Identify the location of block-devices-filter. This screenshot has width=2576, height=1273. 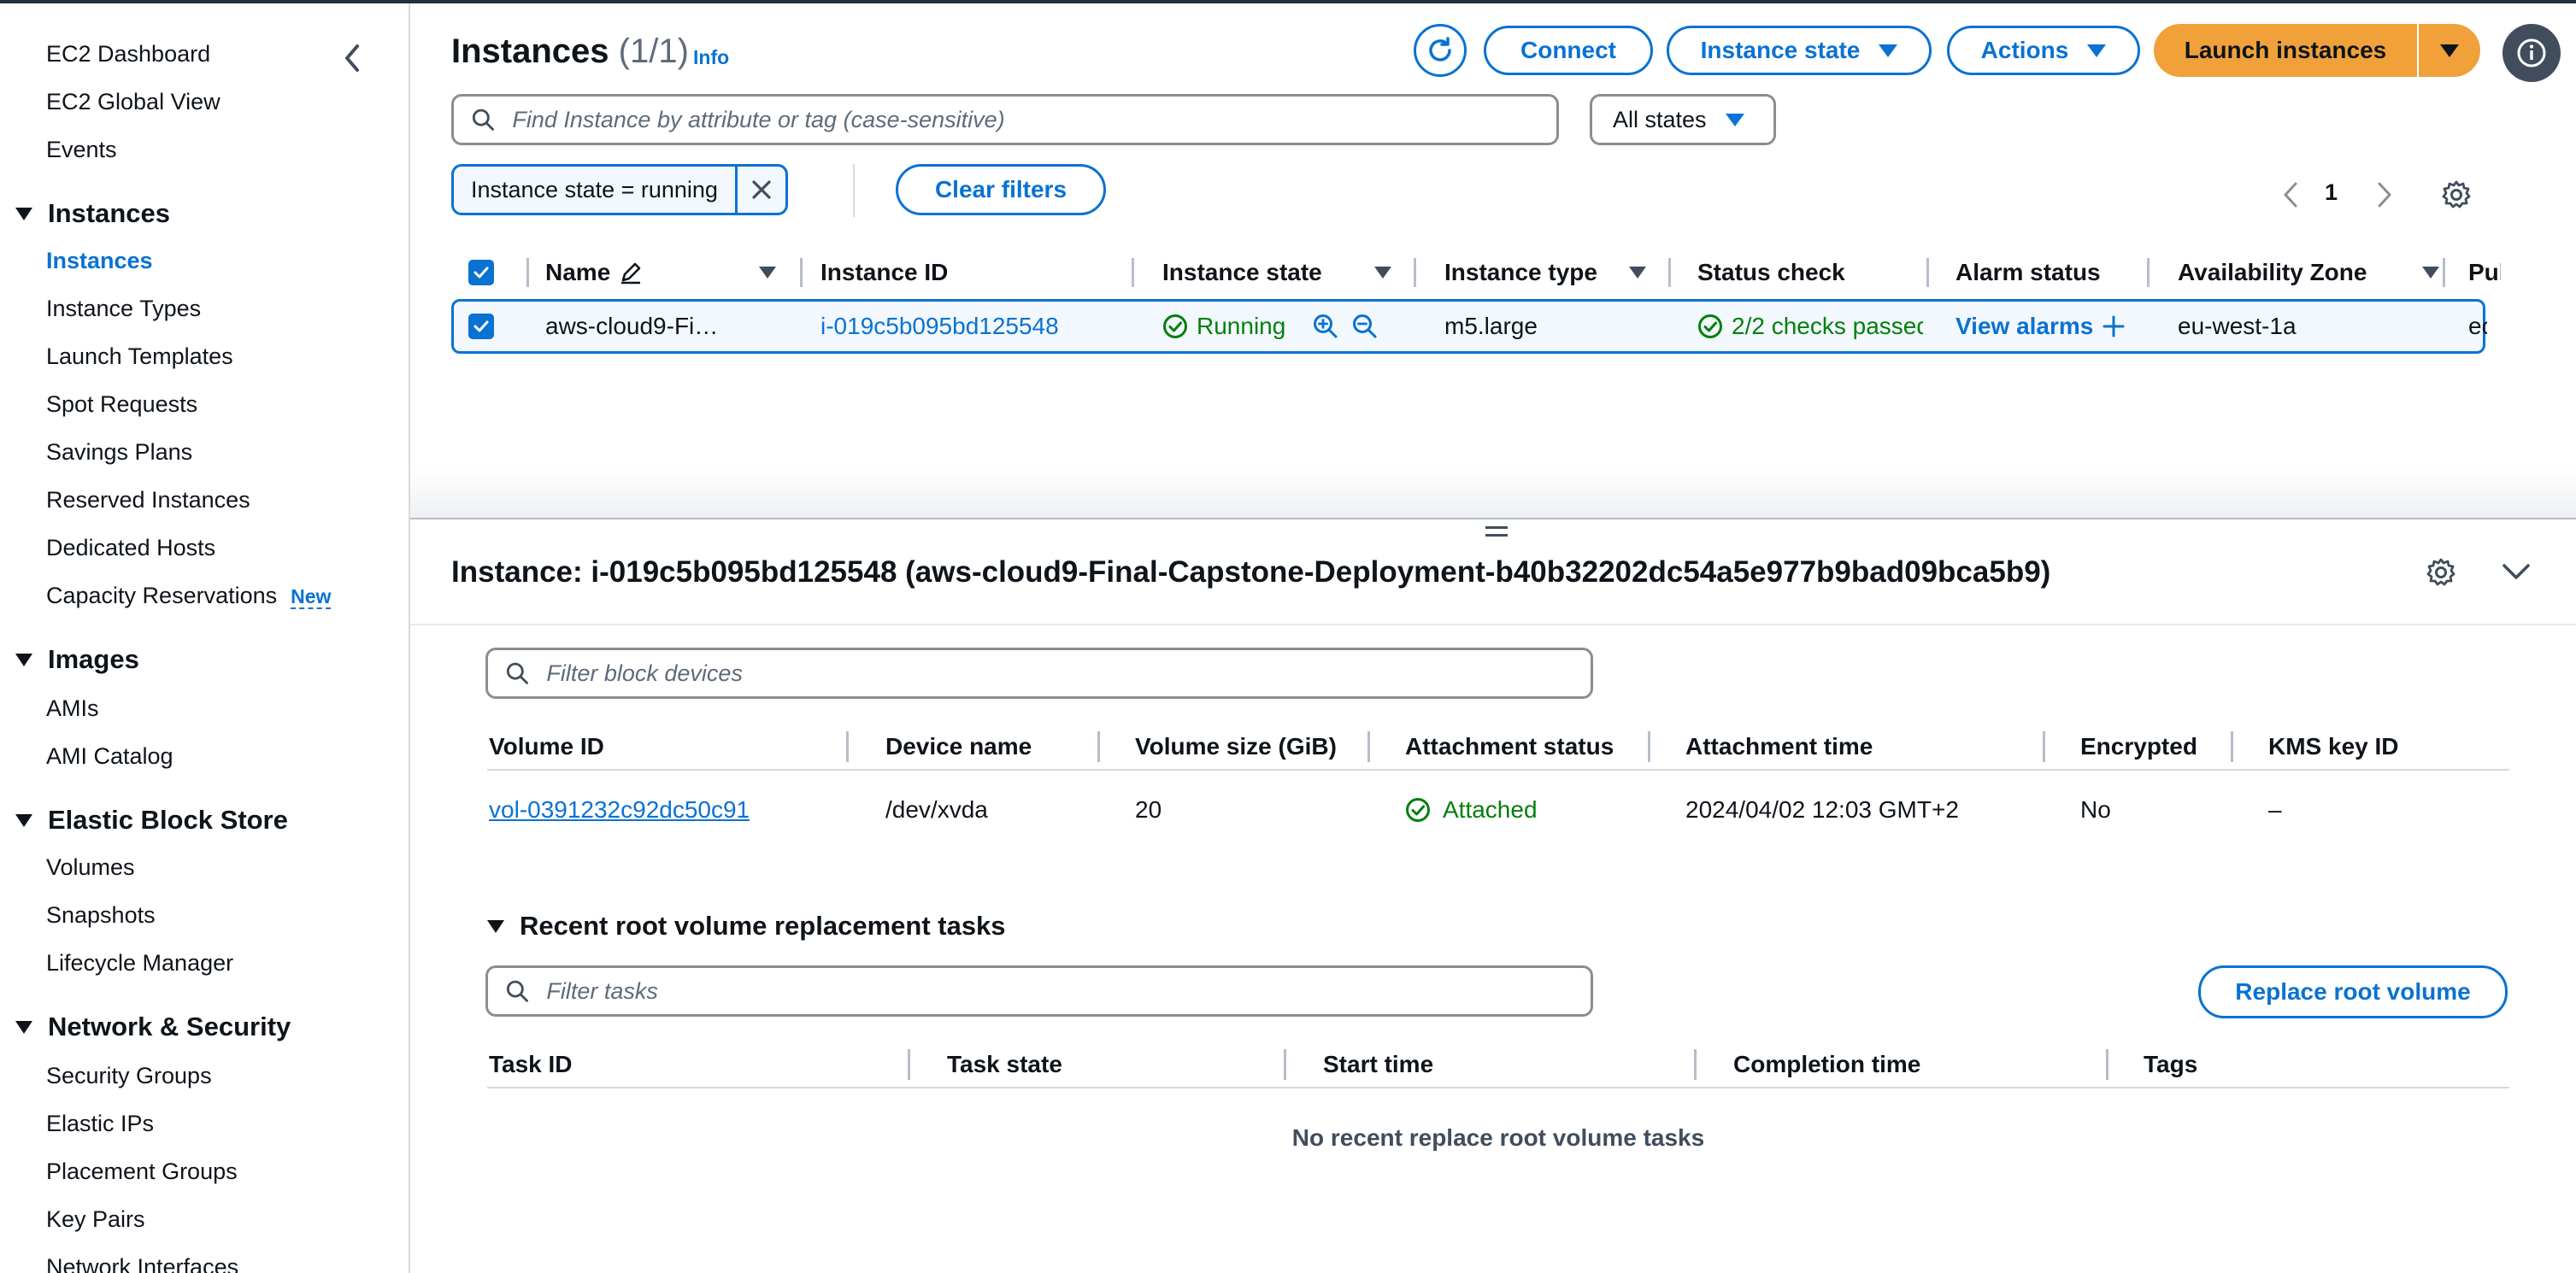
(1039, 673).